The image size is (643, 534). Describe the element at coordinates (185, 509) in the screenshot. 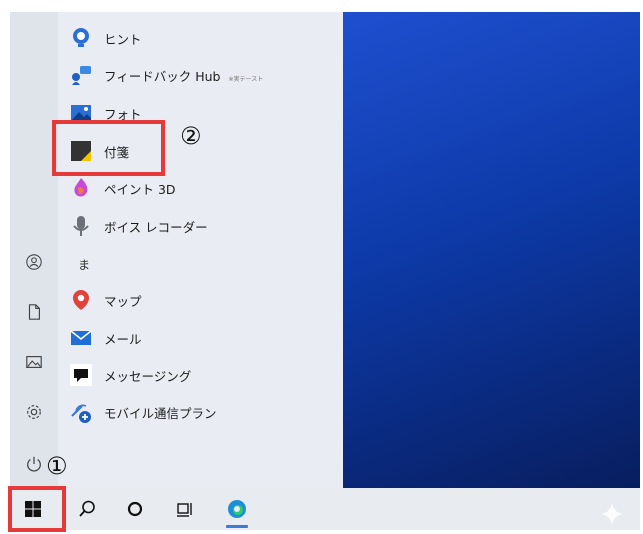

I see `task-view-icon` at that location.